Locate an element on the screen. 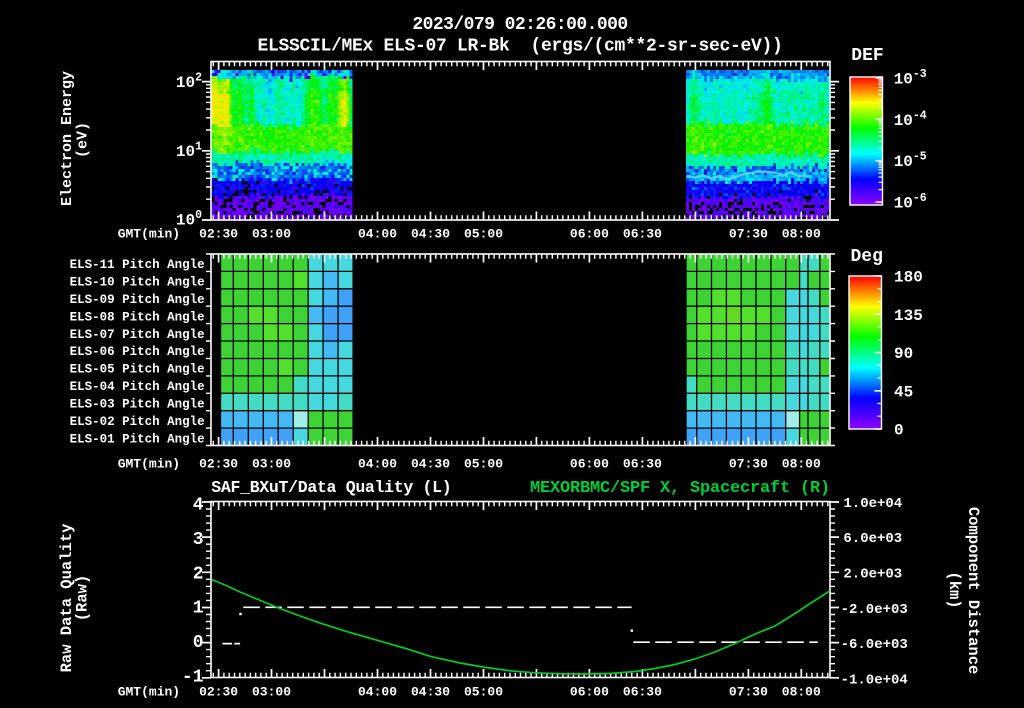 The image size is (1024, 708). svg-text: ELS-03 Pitch Angle is located at coordinates (137, 405).